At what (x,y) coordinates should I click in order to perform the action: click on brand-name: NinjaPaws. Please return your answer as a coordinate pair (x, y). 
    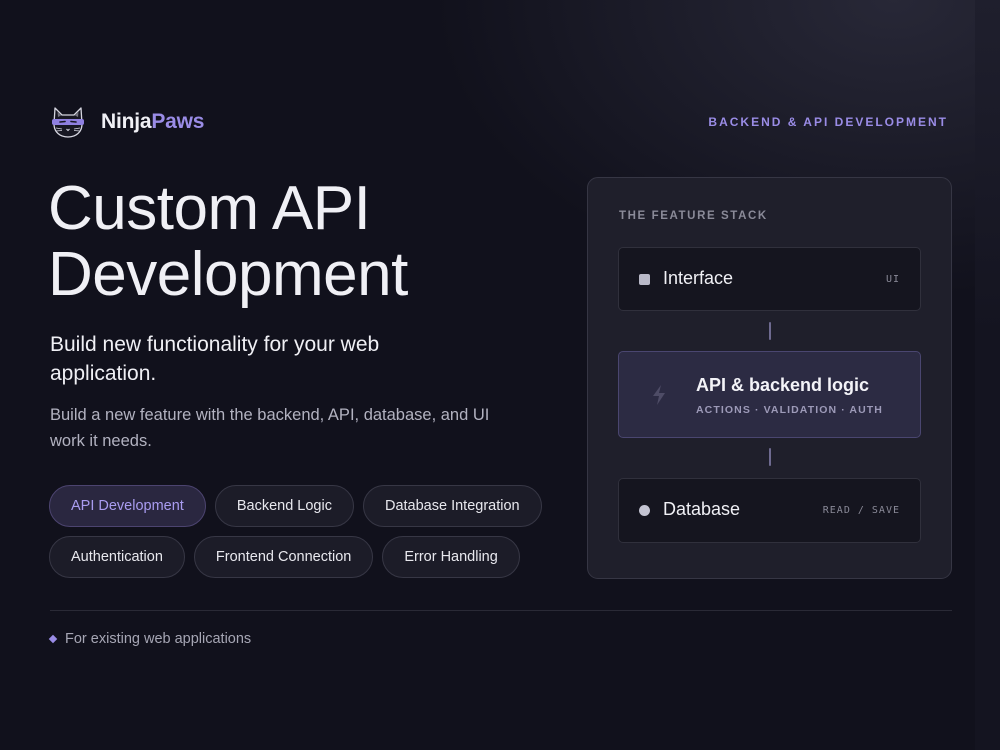
    Looking at the image, I should click on (152, 122).